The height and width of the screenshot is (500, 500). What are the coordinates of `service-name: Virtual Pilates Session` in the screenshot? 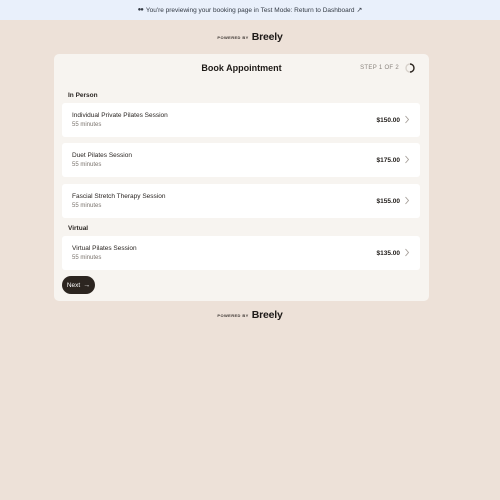 It's located at (104, 248).